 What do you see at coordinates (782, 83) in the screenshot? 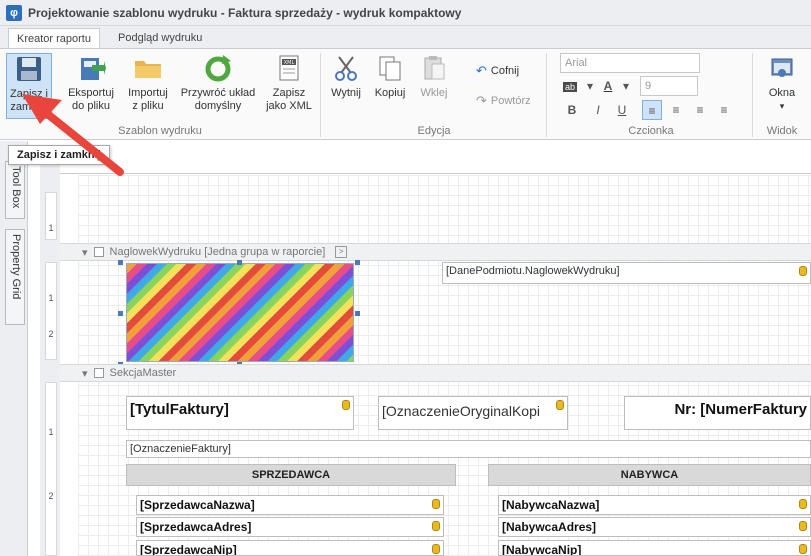
I see `windows-button: Okna ▾` at bounding box center [782, 83].